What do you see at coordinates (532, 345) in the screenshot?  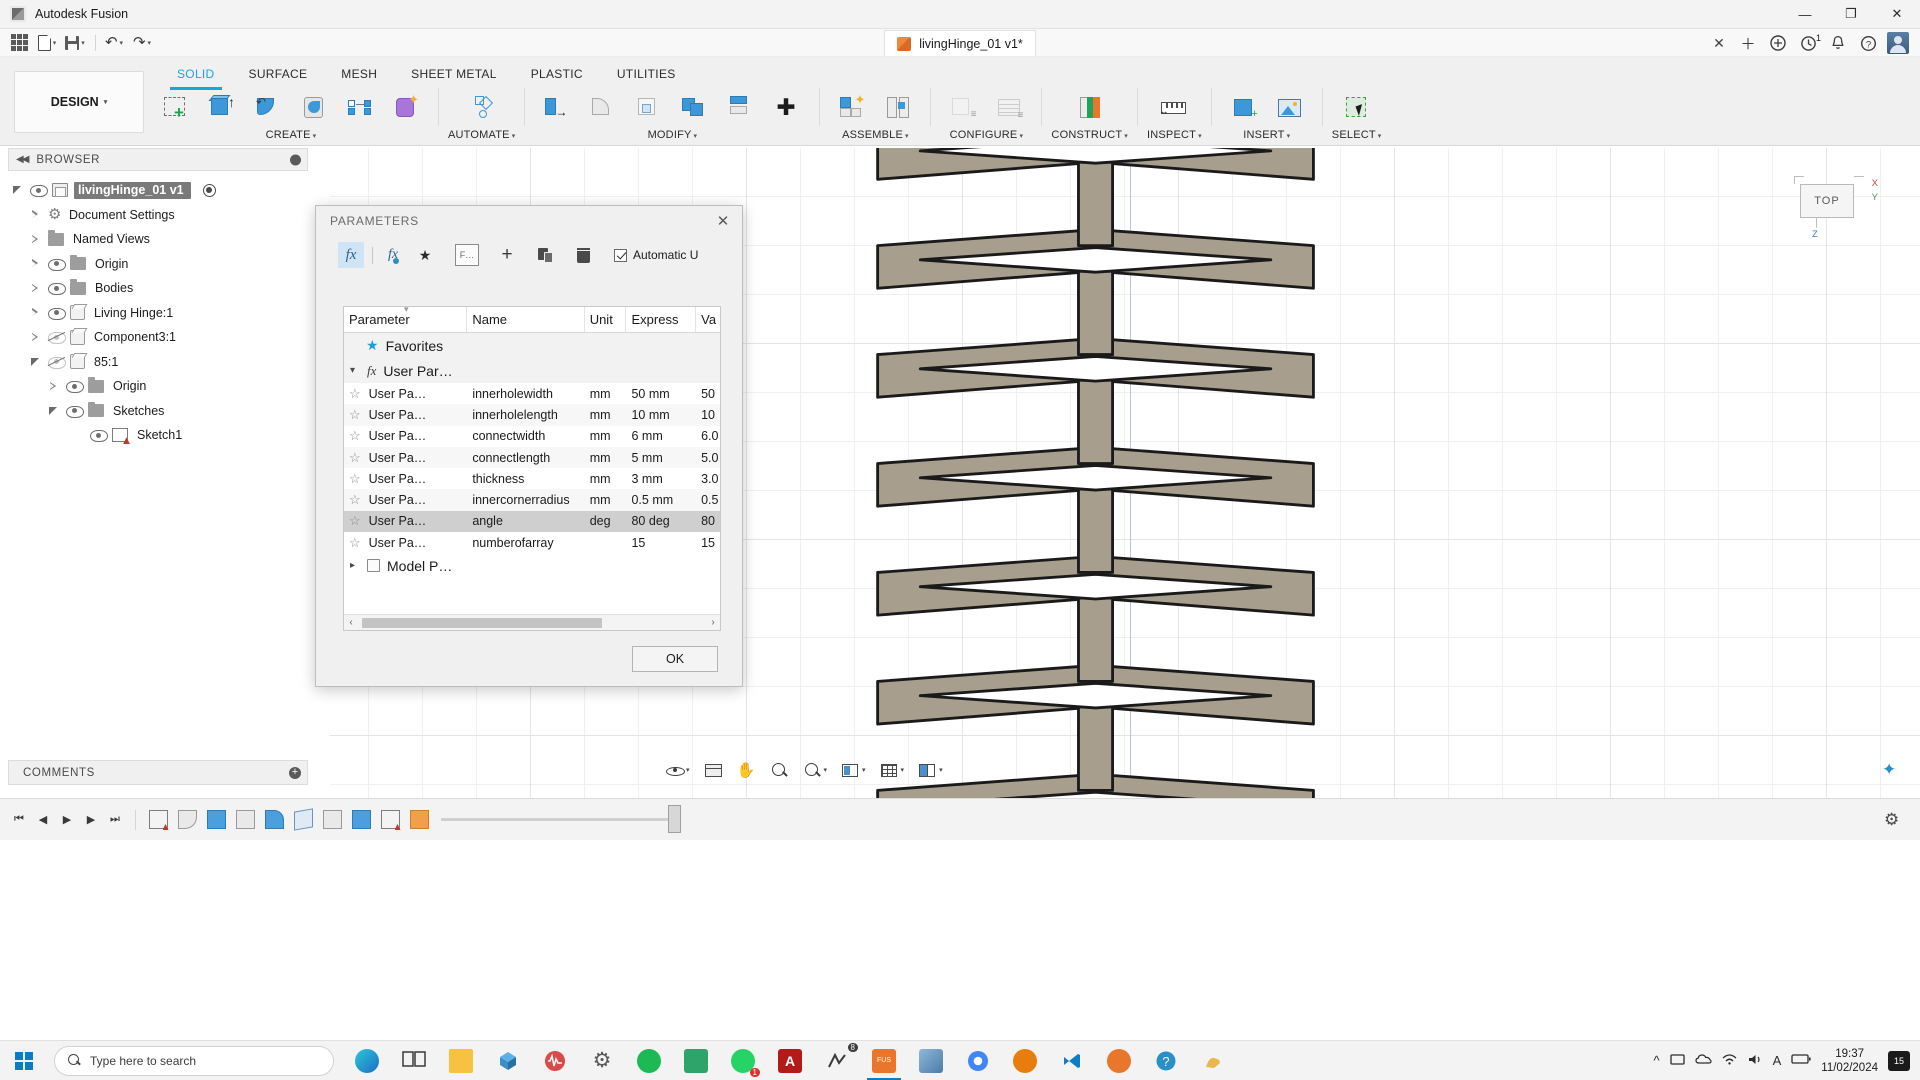 I see `group-row-favorites: ★ Favorites` at bounding box center [532, 345].